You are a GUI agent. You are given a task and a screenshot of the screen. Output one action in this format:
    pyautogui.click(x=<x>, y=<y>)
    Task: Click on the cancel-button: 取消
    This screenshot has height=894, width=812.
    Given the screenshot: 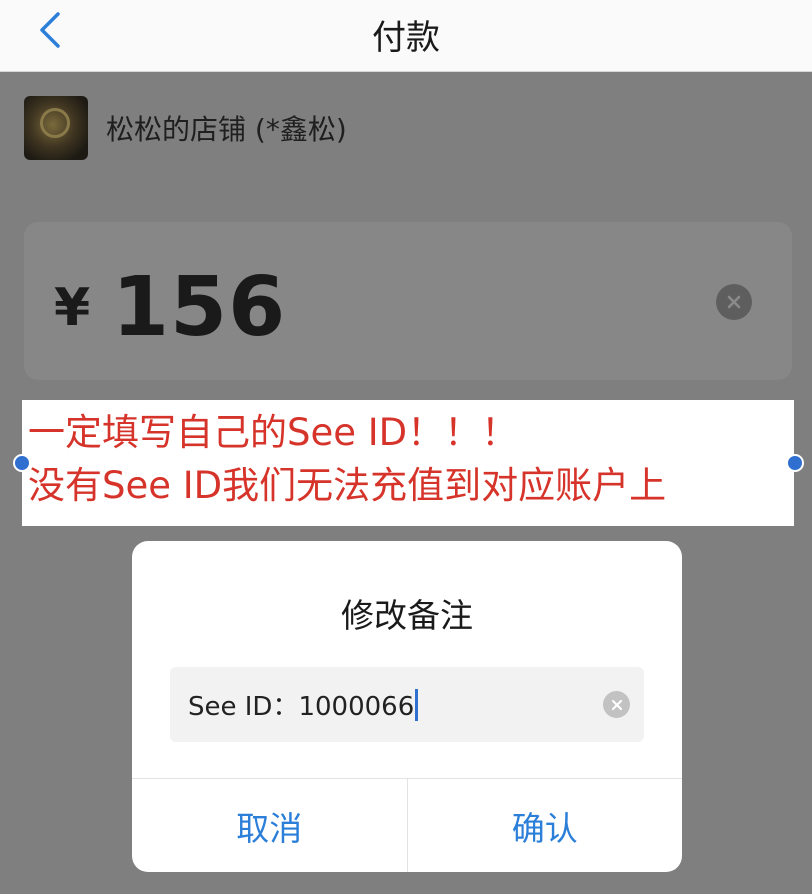 What is the action you would take?
    pyautogui.click(x=269, y=825)
    